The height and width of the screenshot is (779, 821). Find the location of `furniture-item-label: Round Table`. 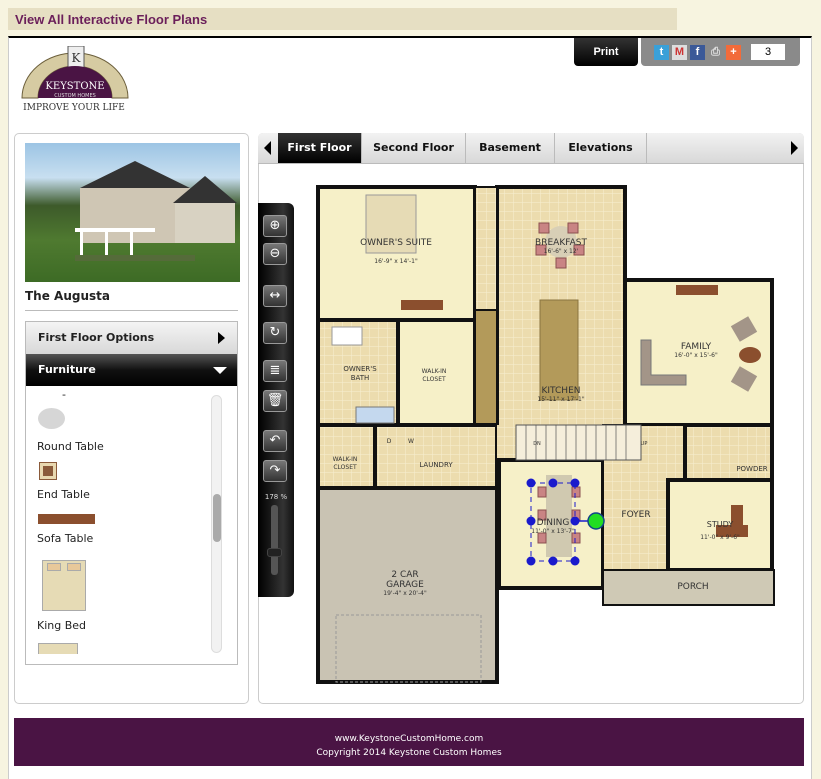

furniture-item-label: Round Table is located at coordinates (70, 446).